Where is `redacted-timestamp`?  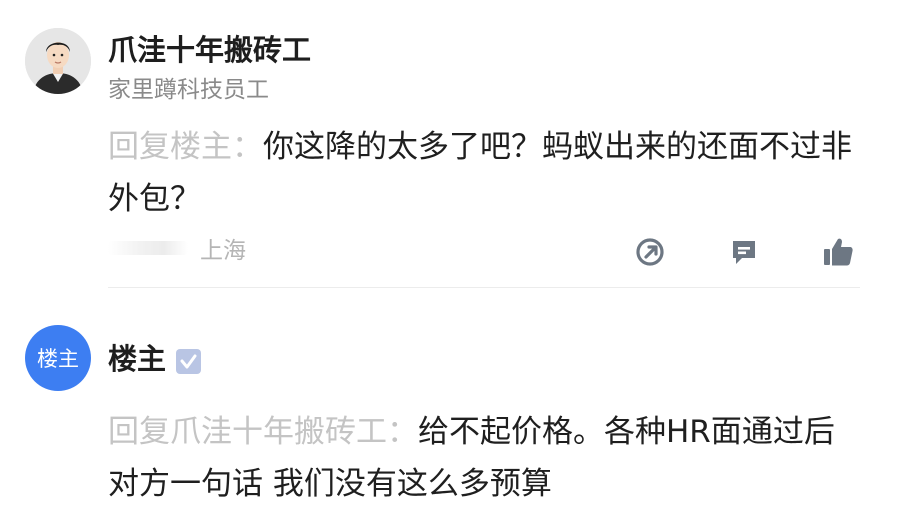
redacted-timestamp is located at coordinates (148, 248).